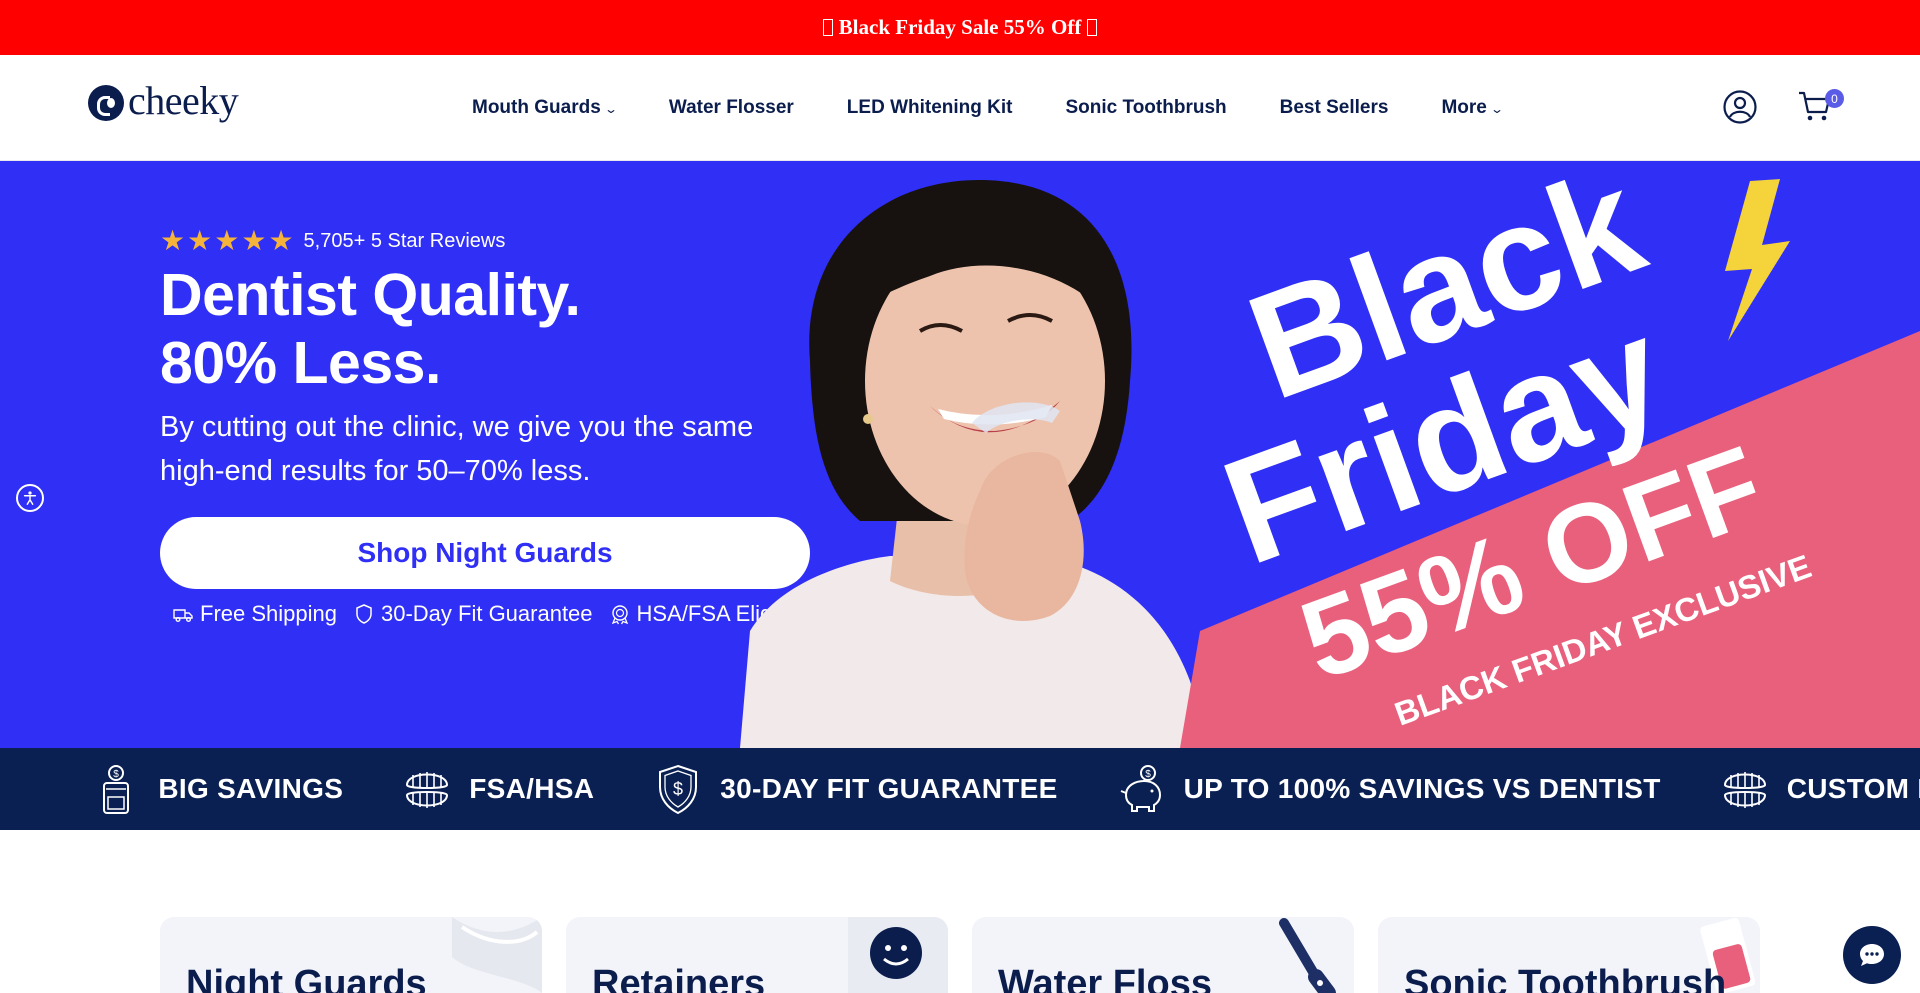  Describe the element at coordinates (106, 103) in the screenshot. I see `logo-mark-icon` at that location.